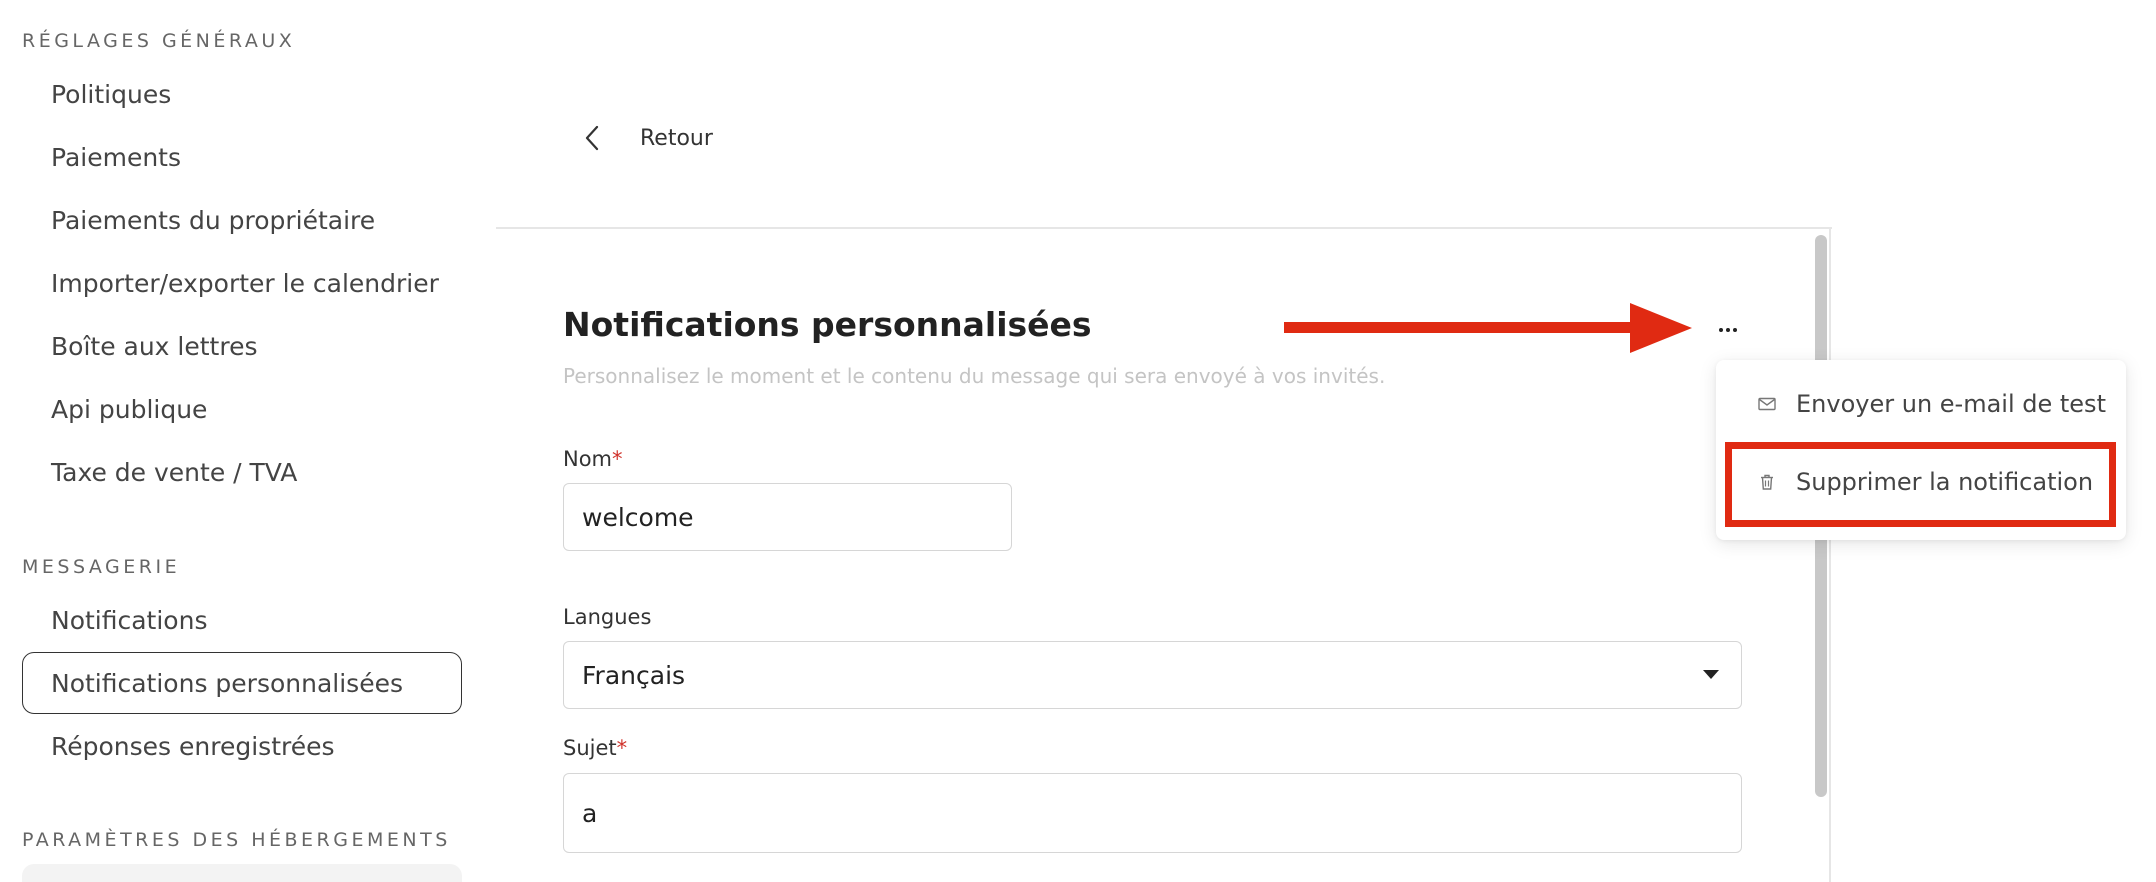  Describe the element at coordinates (1488, 328) in the screenshot. I see `annotation-arrow` at that location.